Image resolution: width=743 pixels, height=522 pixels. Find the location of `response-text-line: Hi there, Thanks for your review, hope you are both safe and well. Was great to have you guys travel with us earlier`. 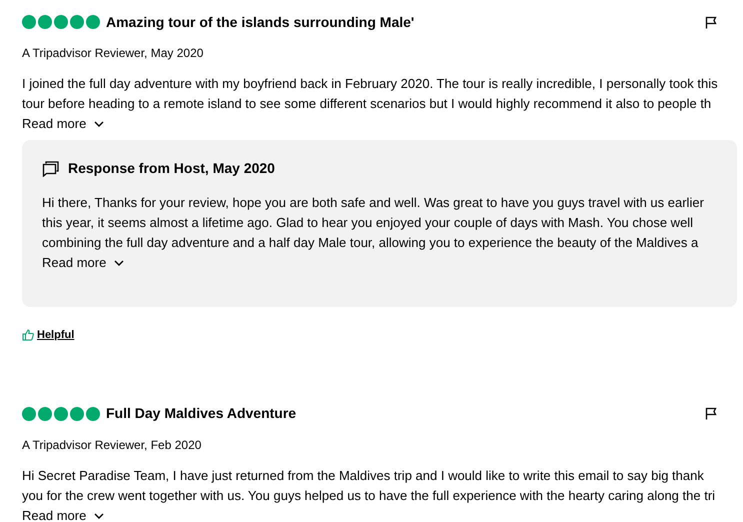

response-text-line: Hi there, Thanks for your review, hope you are both safe and well. Was great to have you guys travel with us earlier is located at coordinates (373, 203).